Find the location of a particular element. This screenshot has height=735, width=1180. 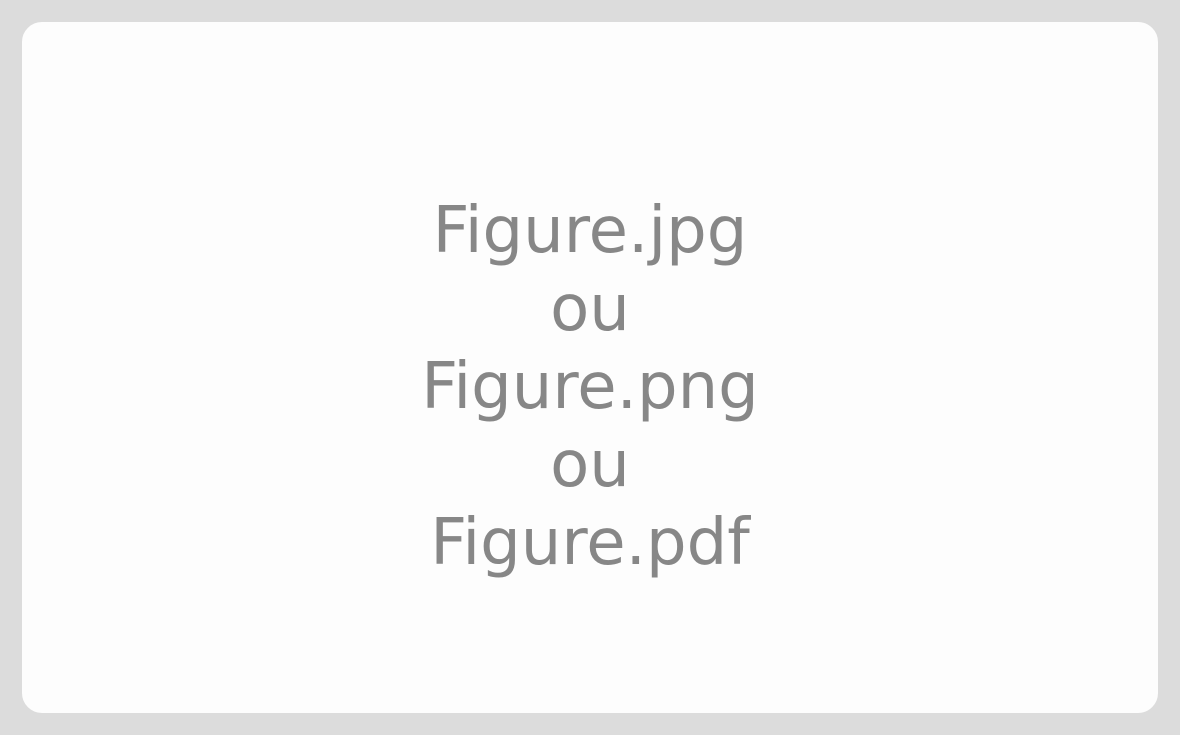

filename-png: Figure.png is located at coordinates (590, 387).